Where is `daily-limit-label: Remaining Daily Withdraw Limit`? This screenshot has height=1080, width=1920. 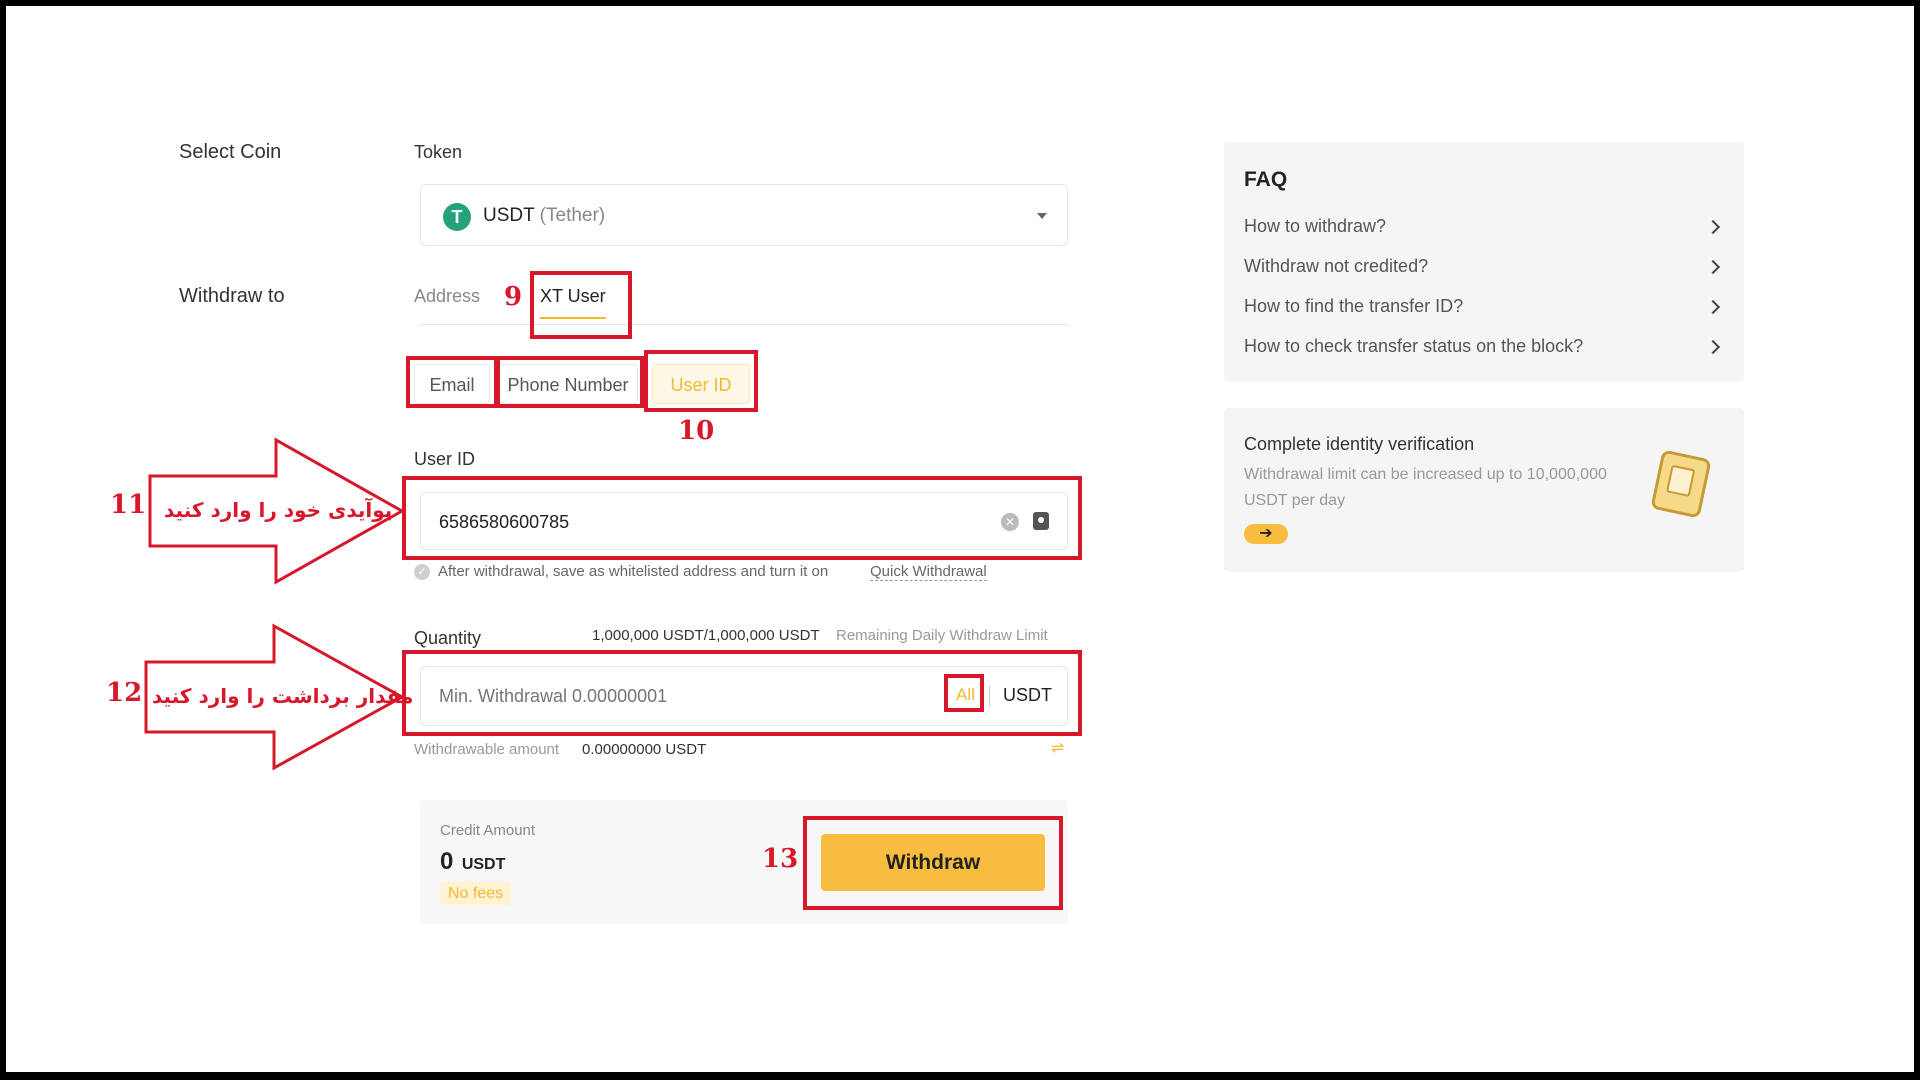 daily-limit-label: Remaining Daily Withdraw Limit is located at coordinates (942, 635).